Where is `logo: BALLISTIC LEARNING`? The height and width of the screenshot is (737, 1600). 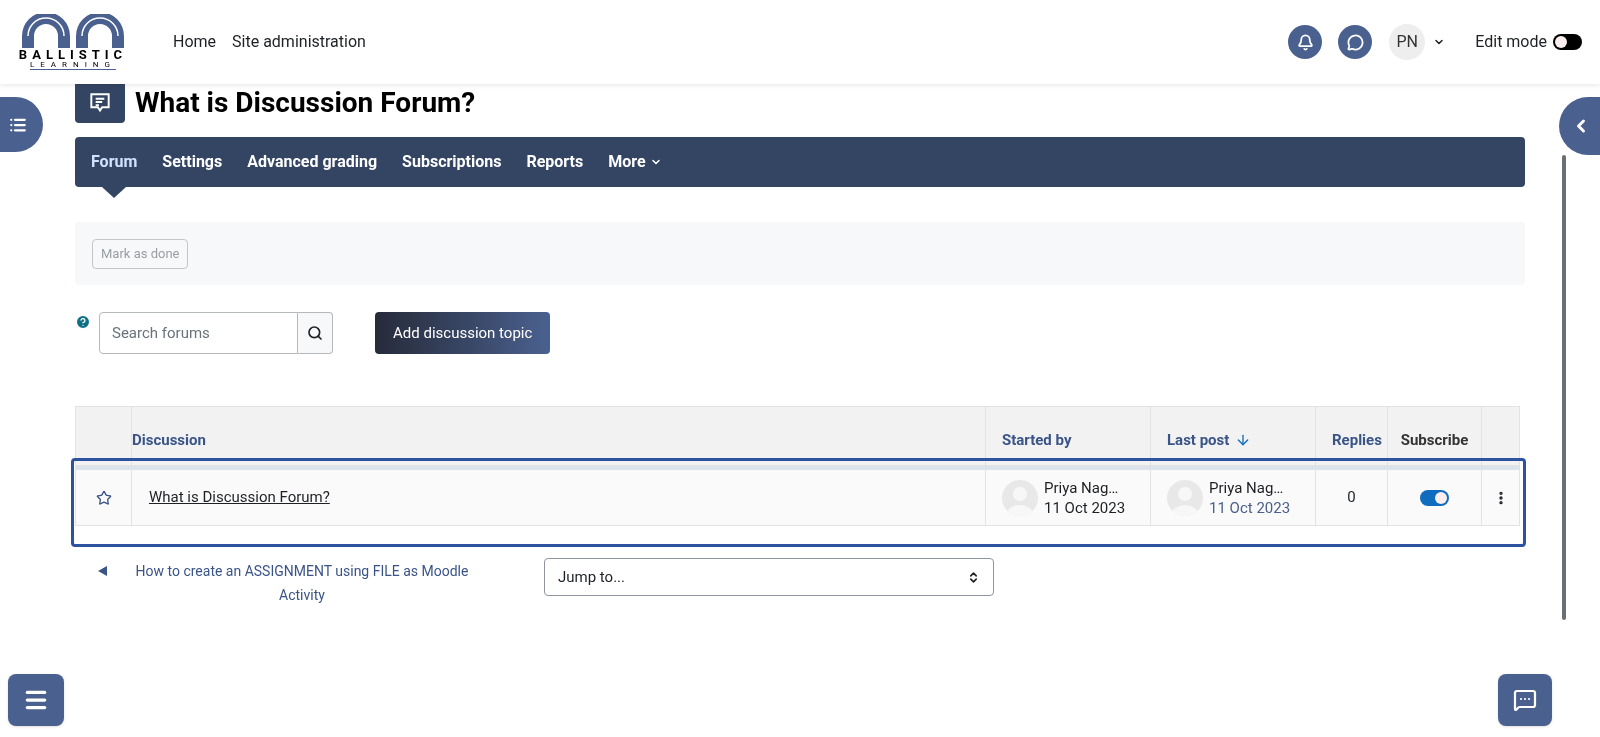
logo: BALLISTIC LEARNING is located at coordinates (73, 42).